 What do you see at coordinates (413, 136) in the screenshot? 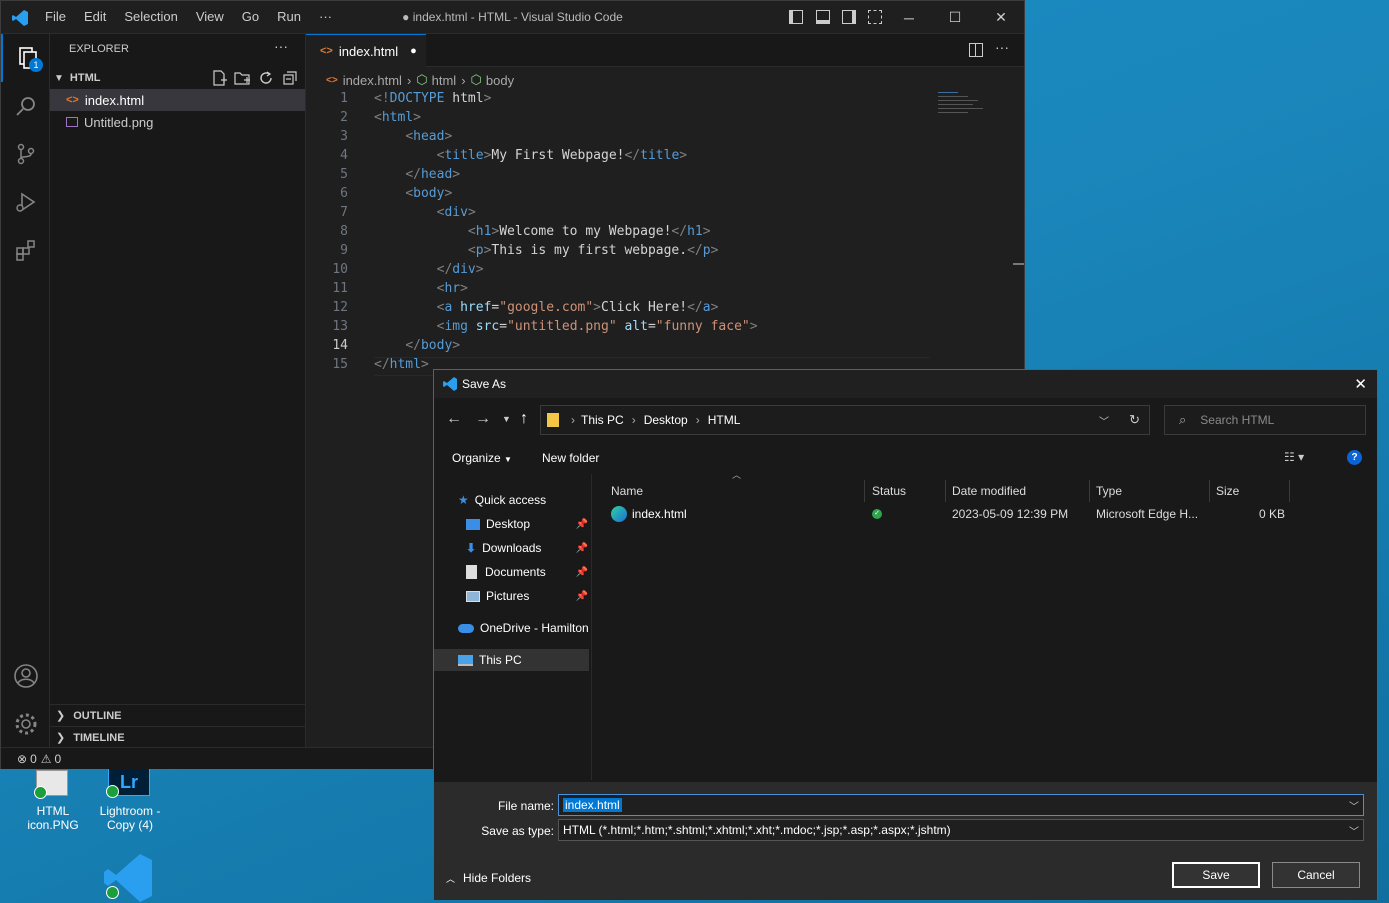
I see `code-line: <head>` at bounding box center [413, 136].